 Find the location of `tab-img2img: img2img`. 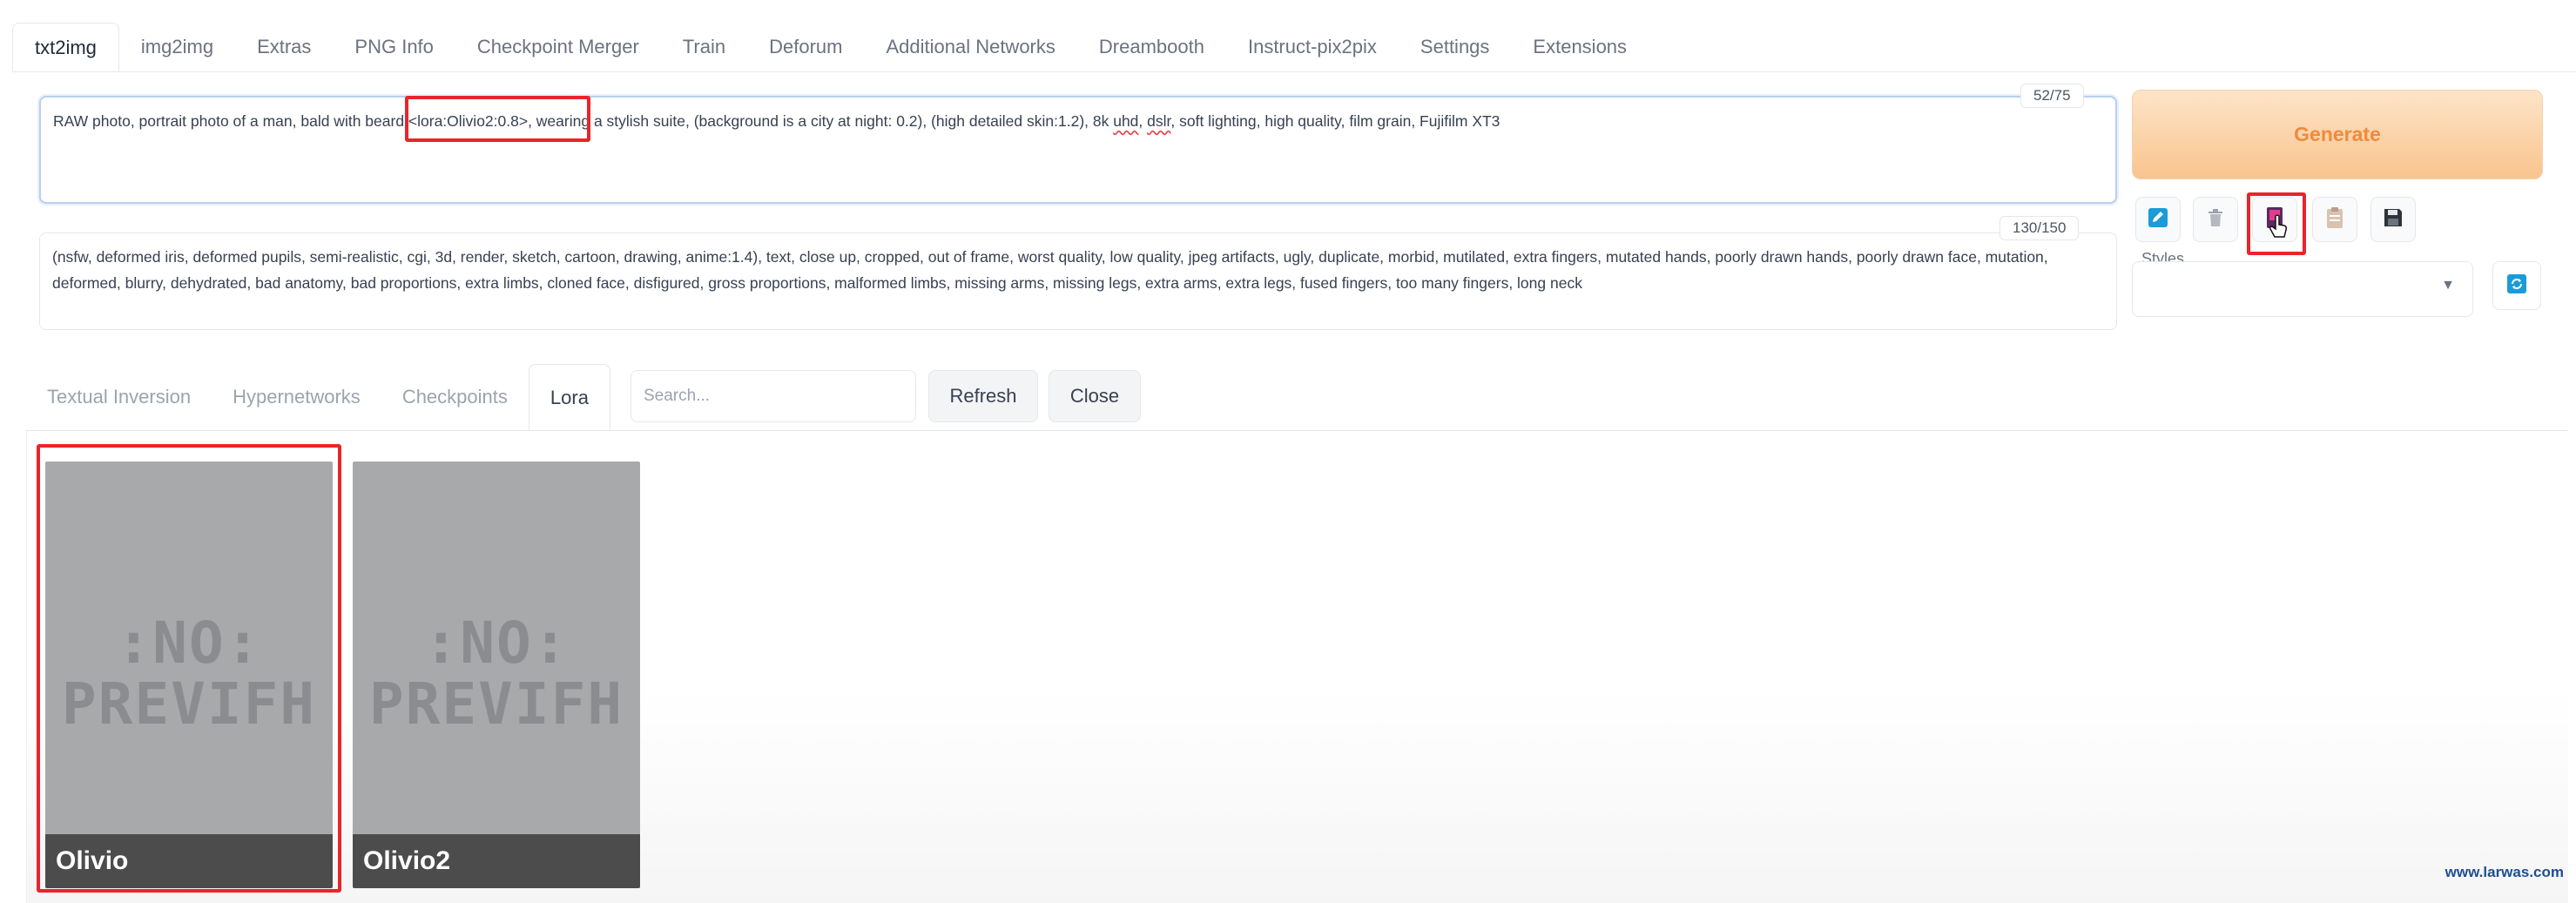

tab-img2img: img2img is located at coordinates (177, 47).